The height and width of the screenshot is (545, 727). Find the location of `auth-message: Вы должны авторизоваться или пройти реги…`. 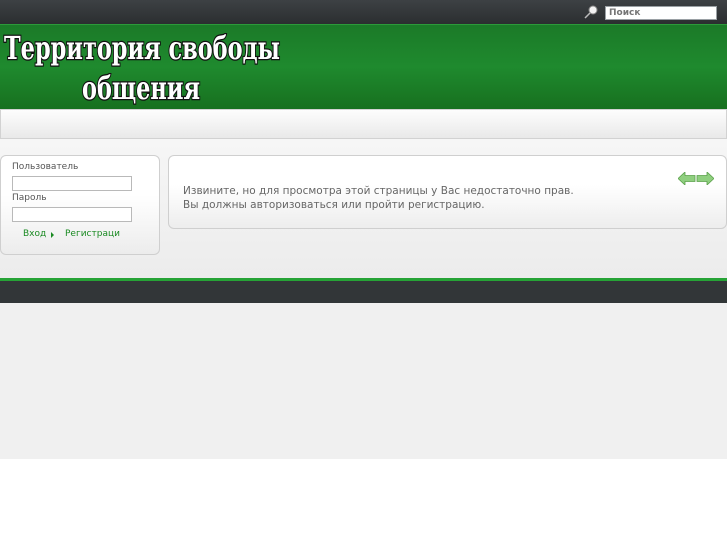

auth-message: Вы должны авторизоваться или пройти реги… is located at coordinates (334, 205).